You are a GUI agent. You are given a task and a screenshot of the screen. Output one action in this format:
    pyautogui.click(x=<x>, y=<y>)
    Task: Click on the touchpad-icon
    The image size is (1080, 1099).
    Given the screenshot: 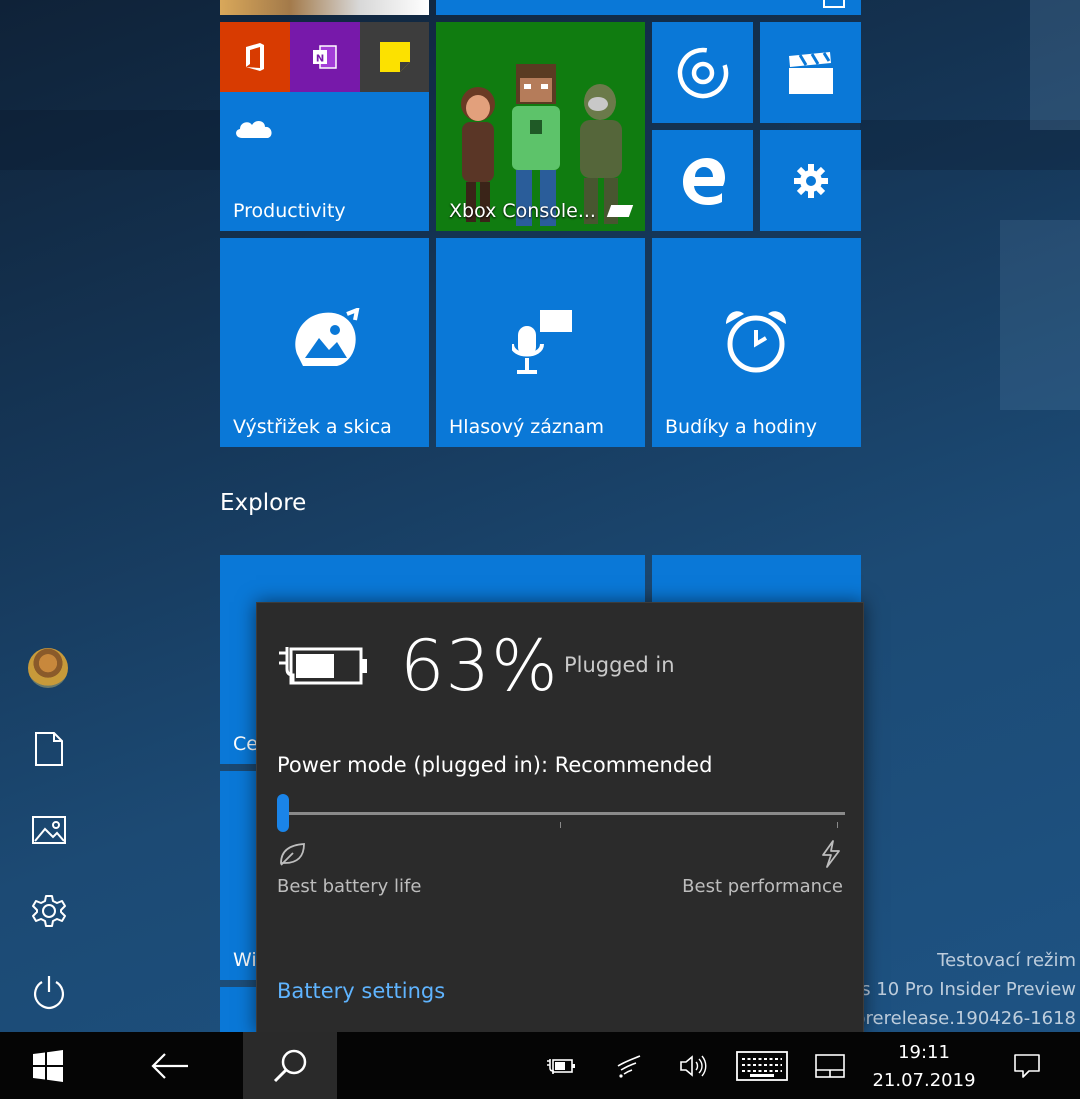 What is the action you would take?
    pyautogui.click(x=830, y=1065)
    